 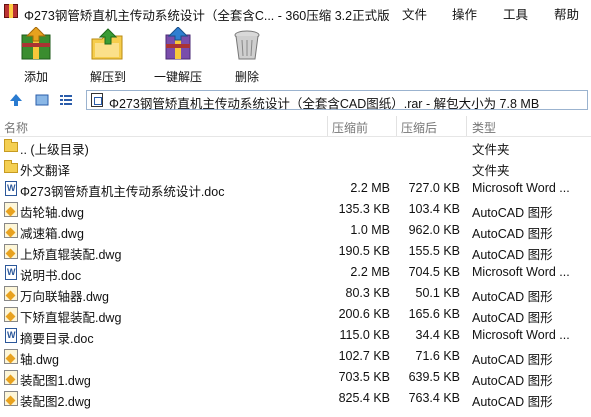 What do you see at coordinates (45, 171) in the screenshot?
I see `file-name: 外文翻译` at bounding box center [45, 171].